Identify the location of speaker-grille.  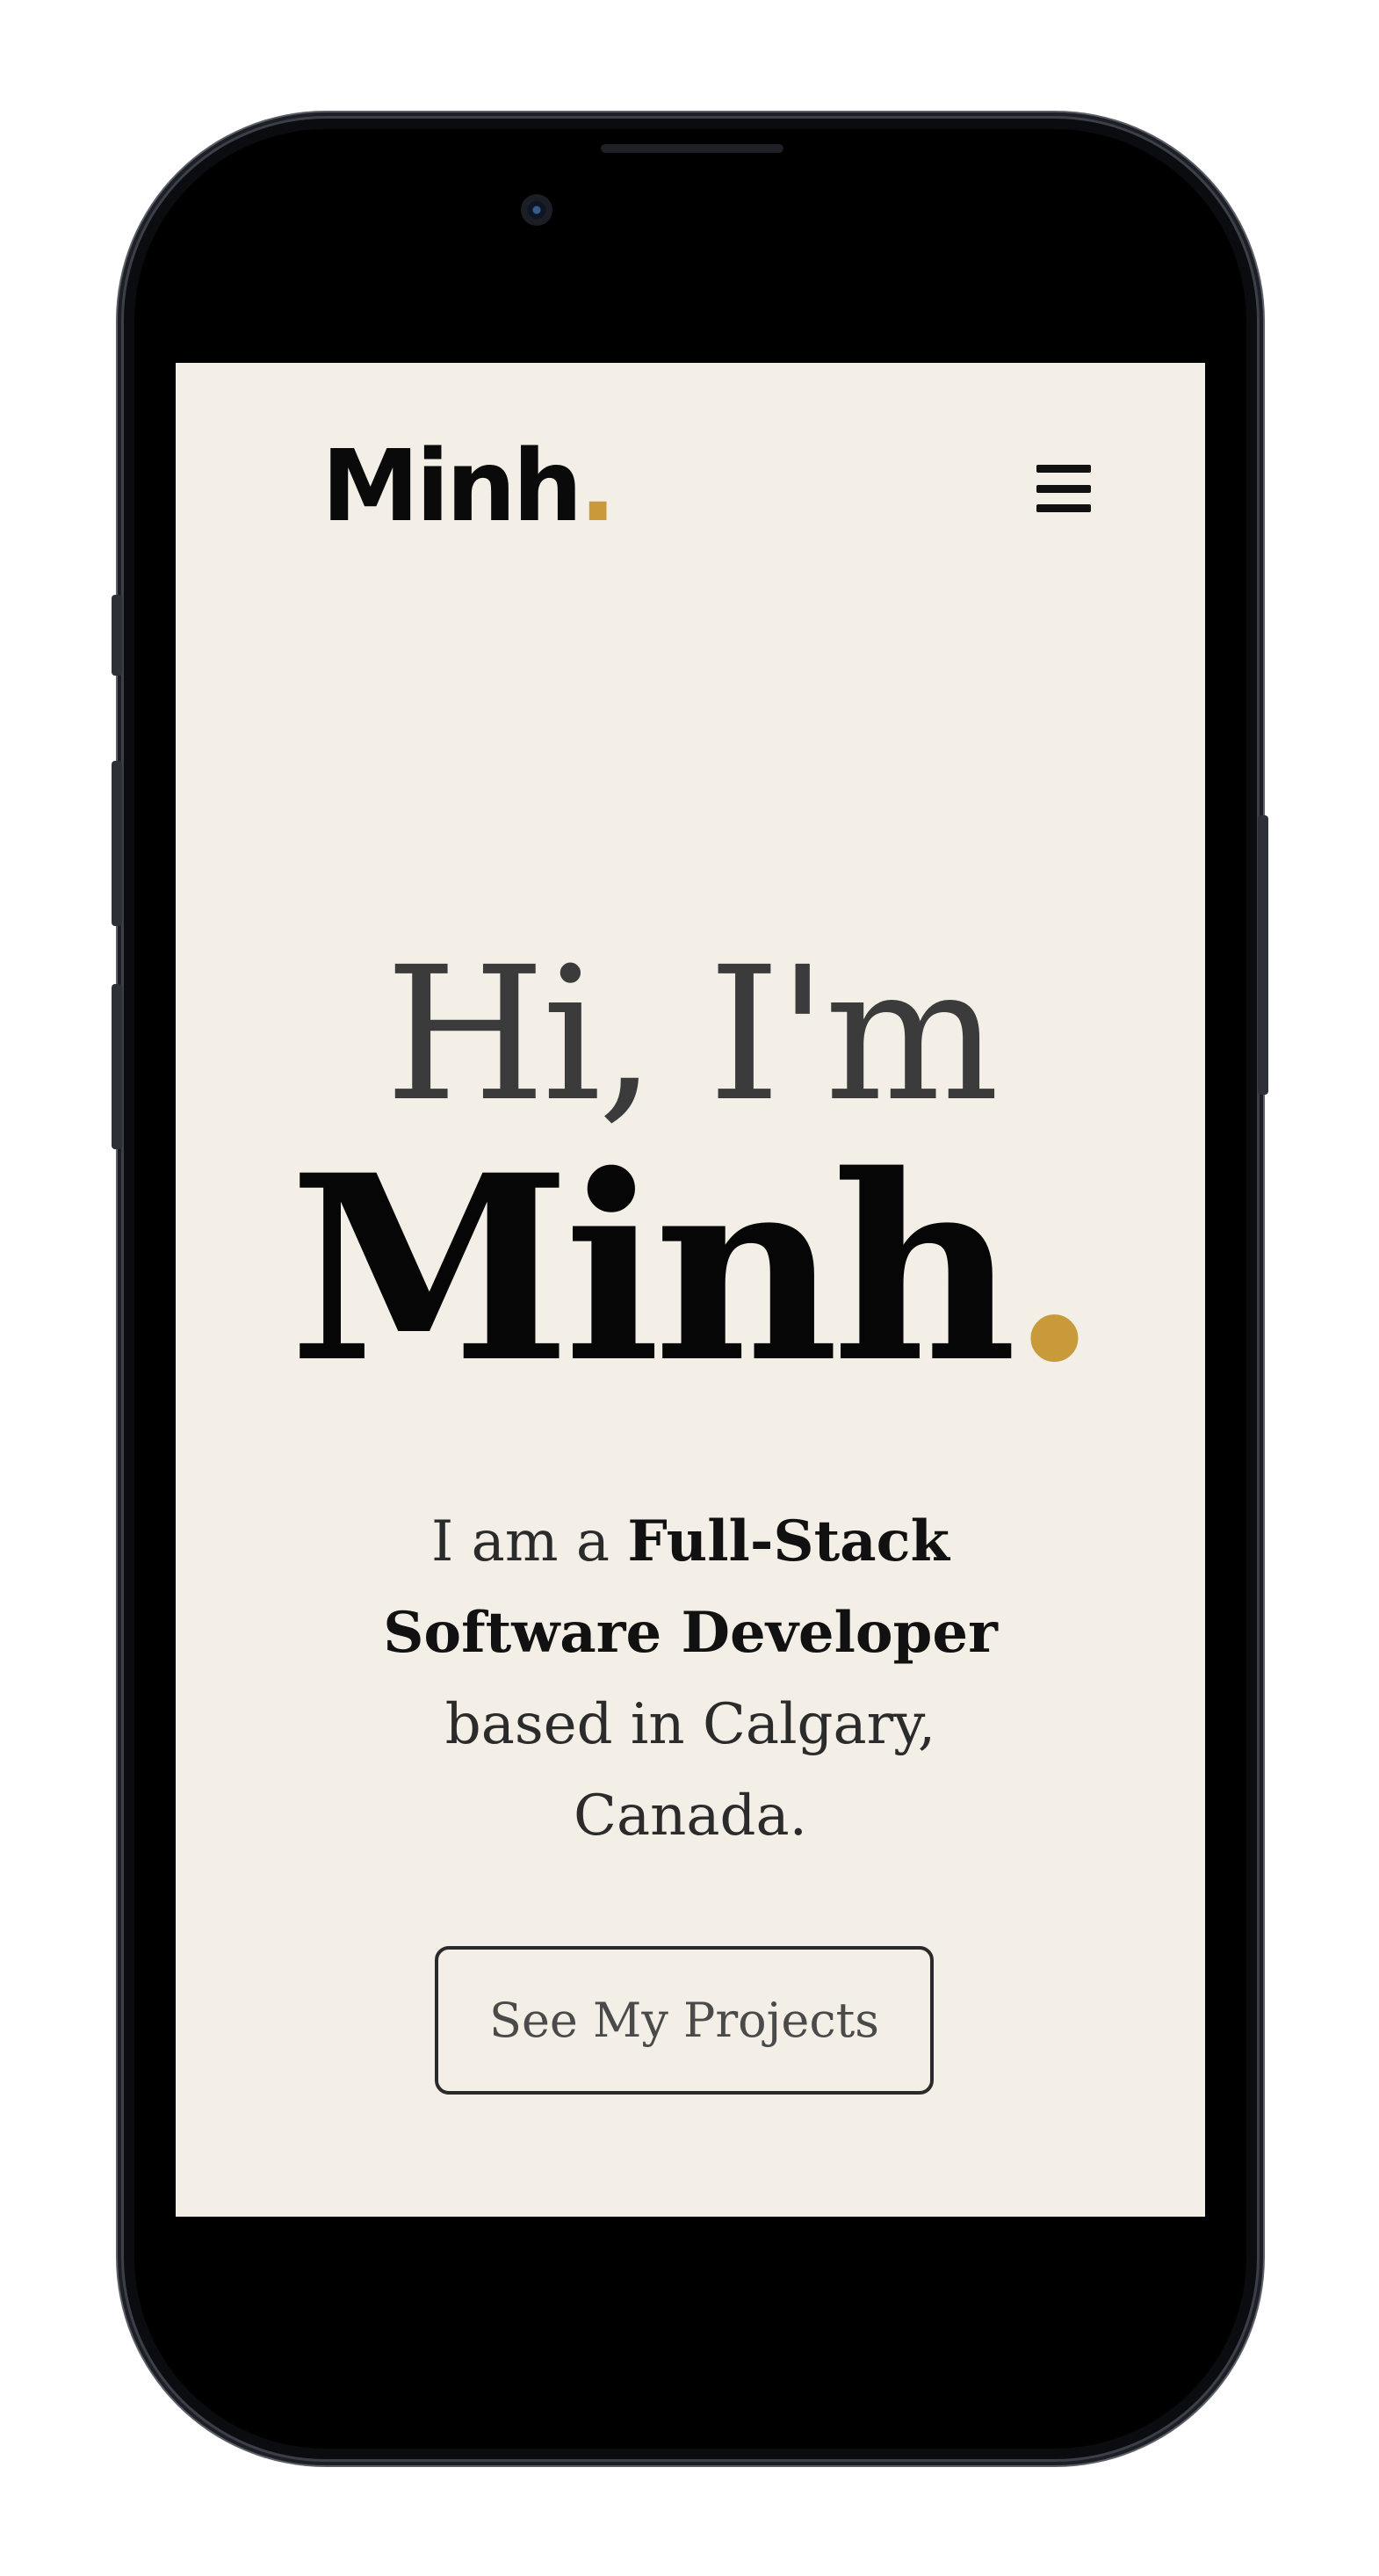
(692, 148).